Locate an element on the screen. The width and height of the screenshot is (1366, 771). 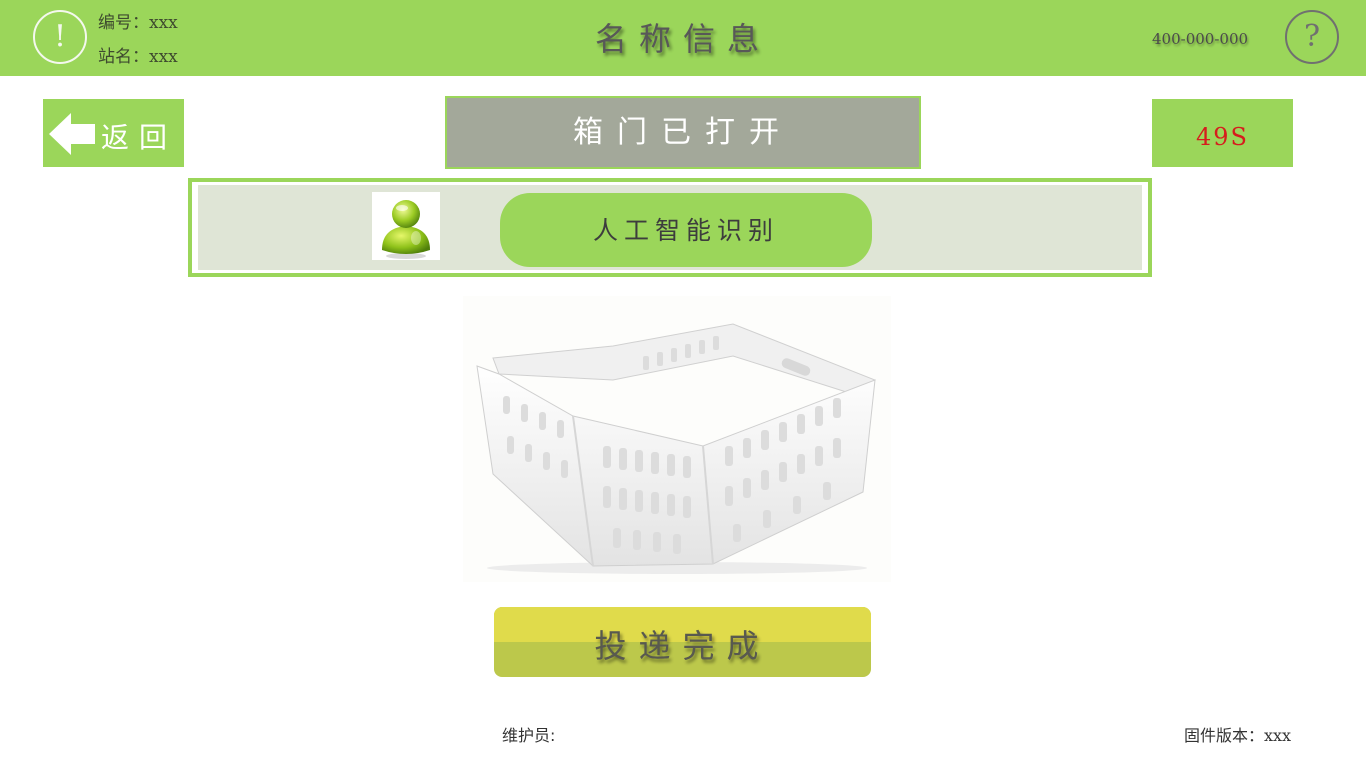
delivery-button-label: 投递完成 is located at coordinates (682, 646).